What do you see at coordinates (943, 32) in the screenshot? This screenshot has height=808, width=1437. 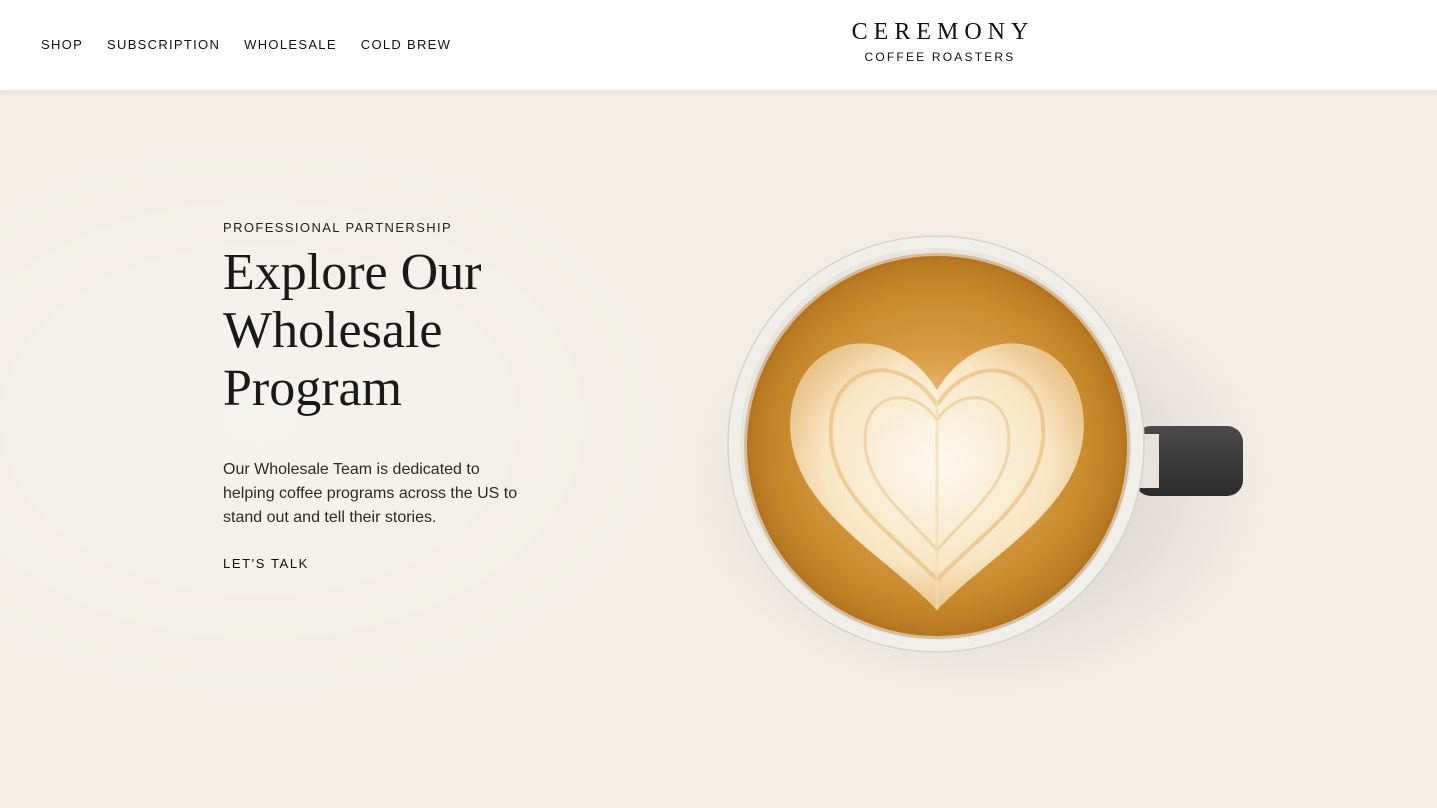 I see `brand-name: CEREMONY` at bounding box center [943, 32].